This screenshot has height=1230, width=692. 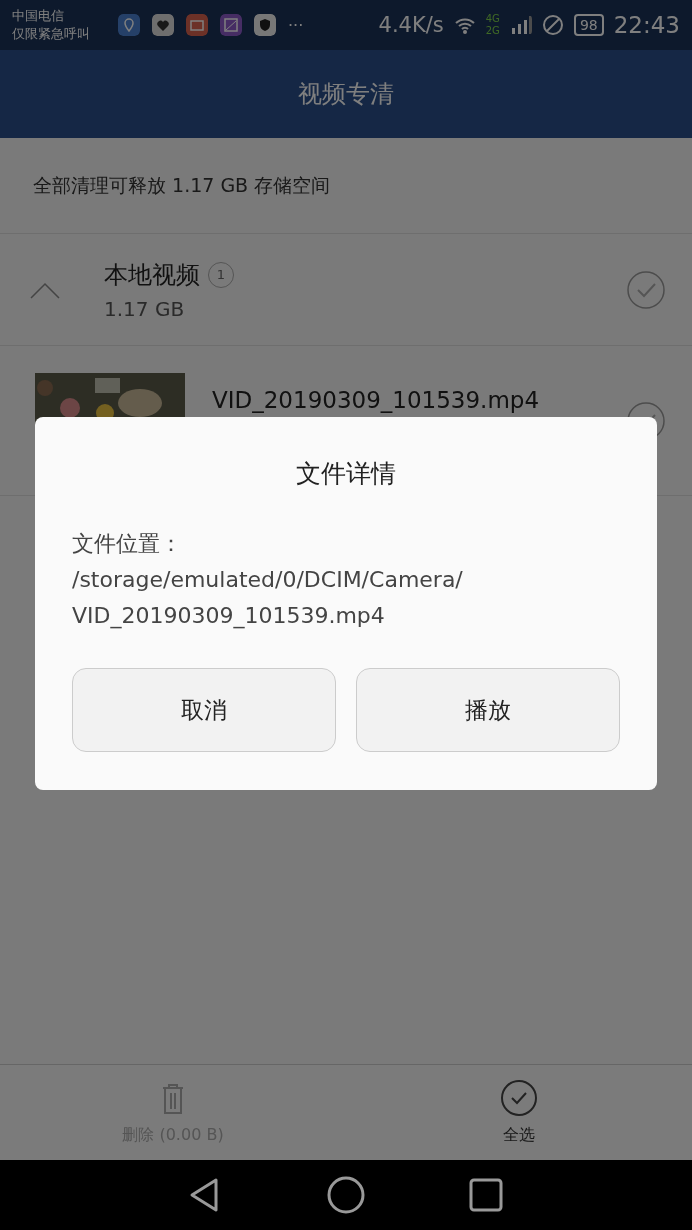 I want to click on select-all-button: 全选, so click(x=519, y=1112).